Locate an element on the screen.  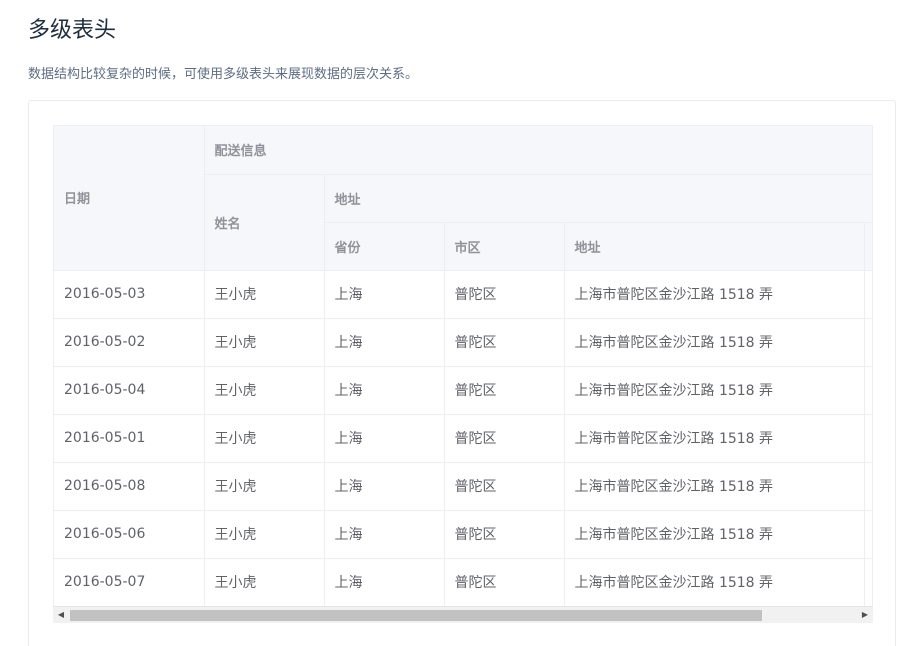
header-extra is located at coordinates (868, 246).